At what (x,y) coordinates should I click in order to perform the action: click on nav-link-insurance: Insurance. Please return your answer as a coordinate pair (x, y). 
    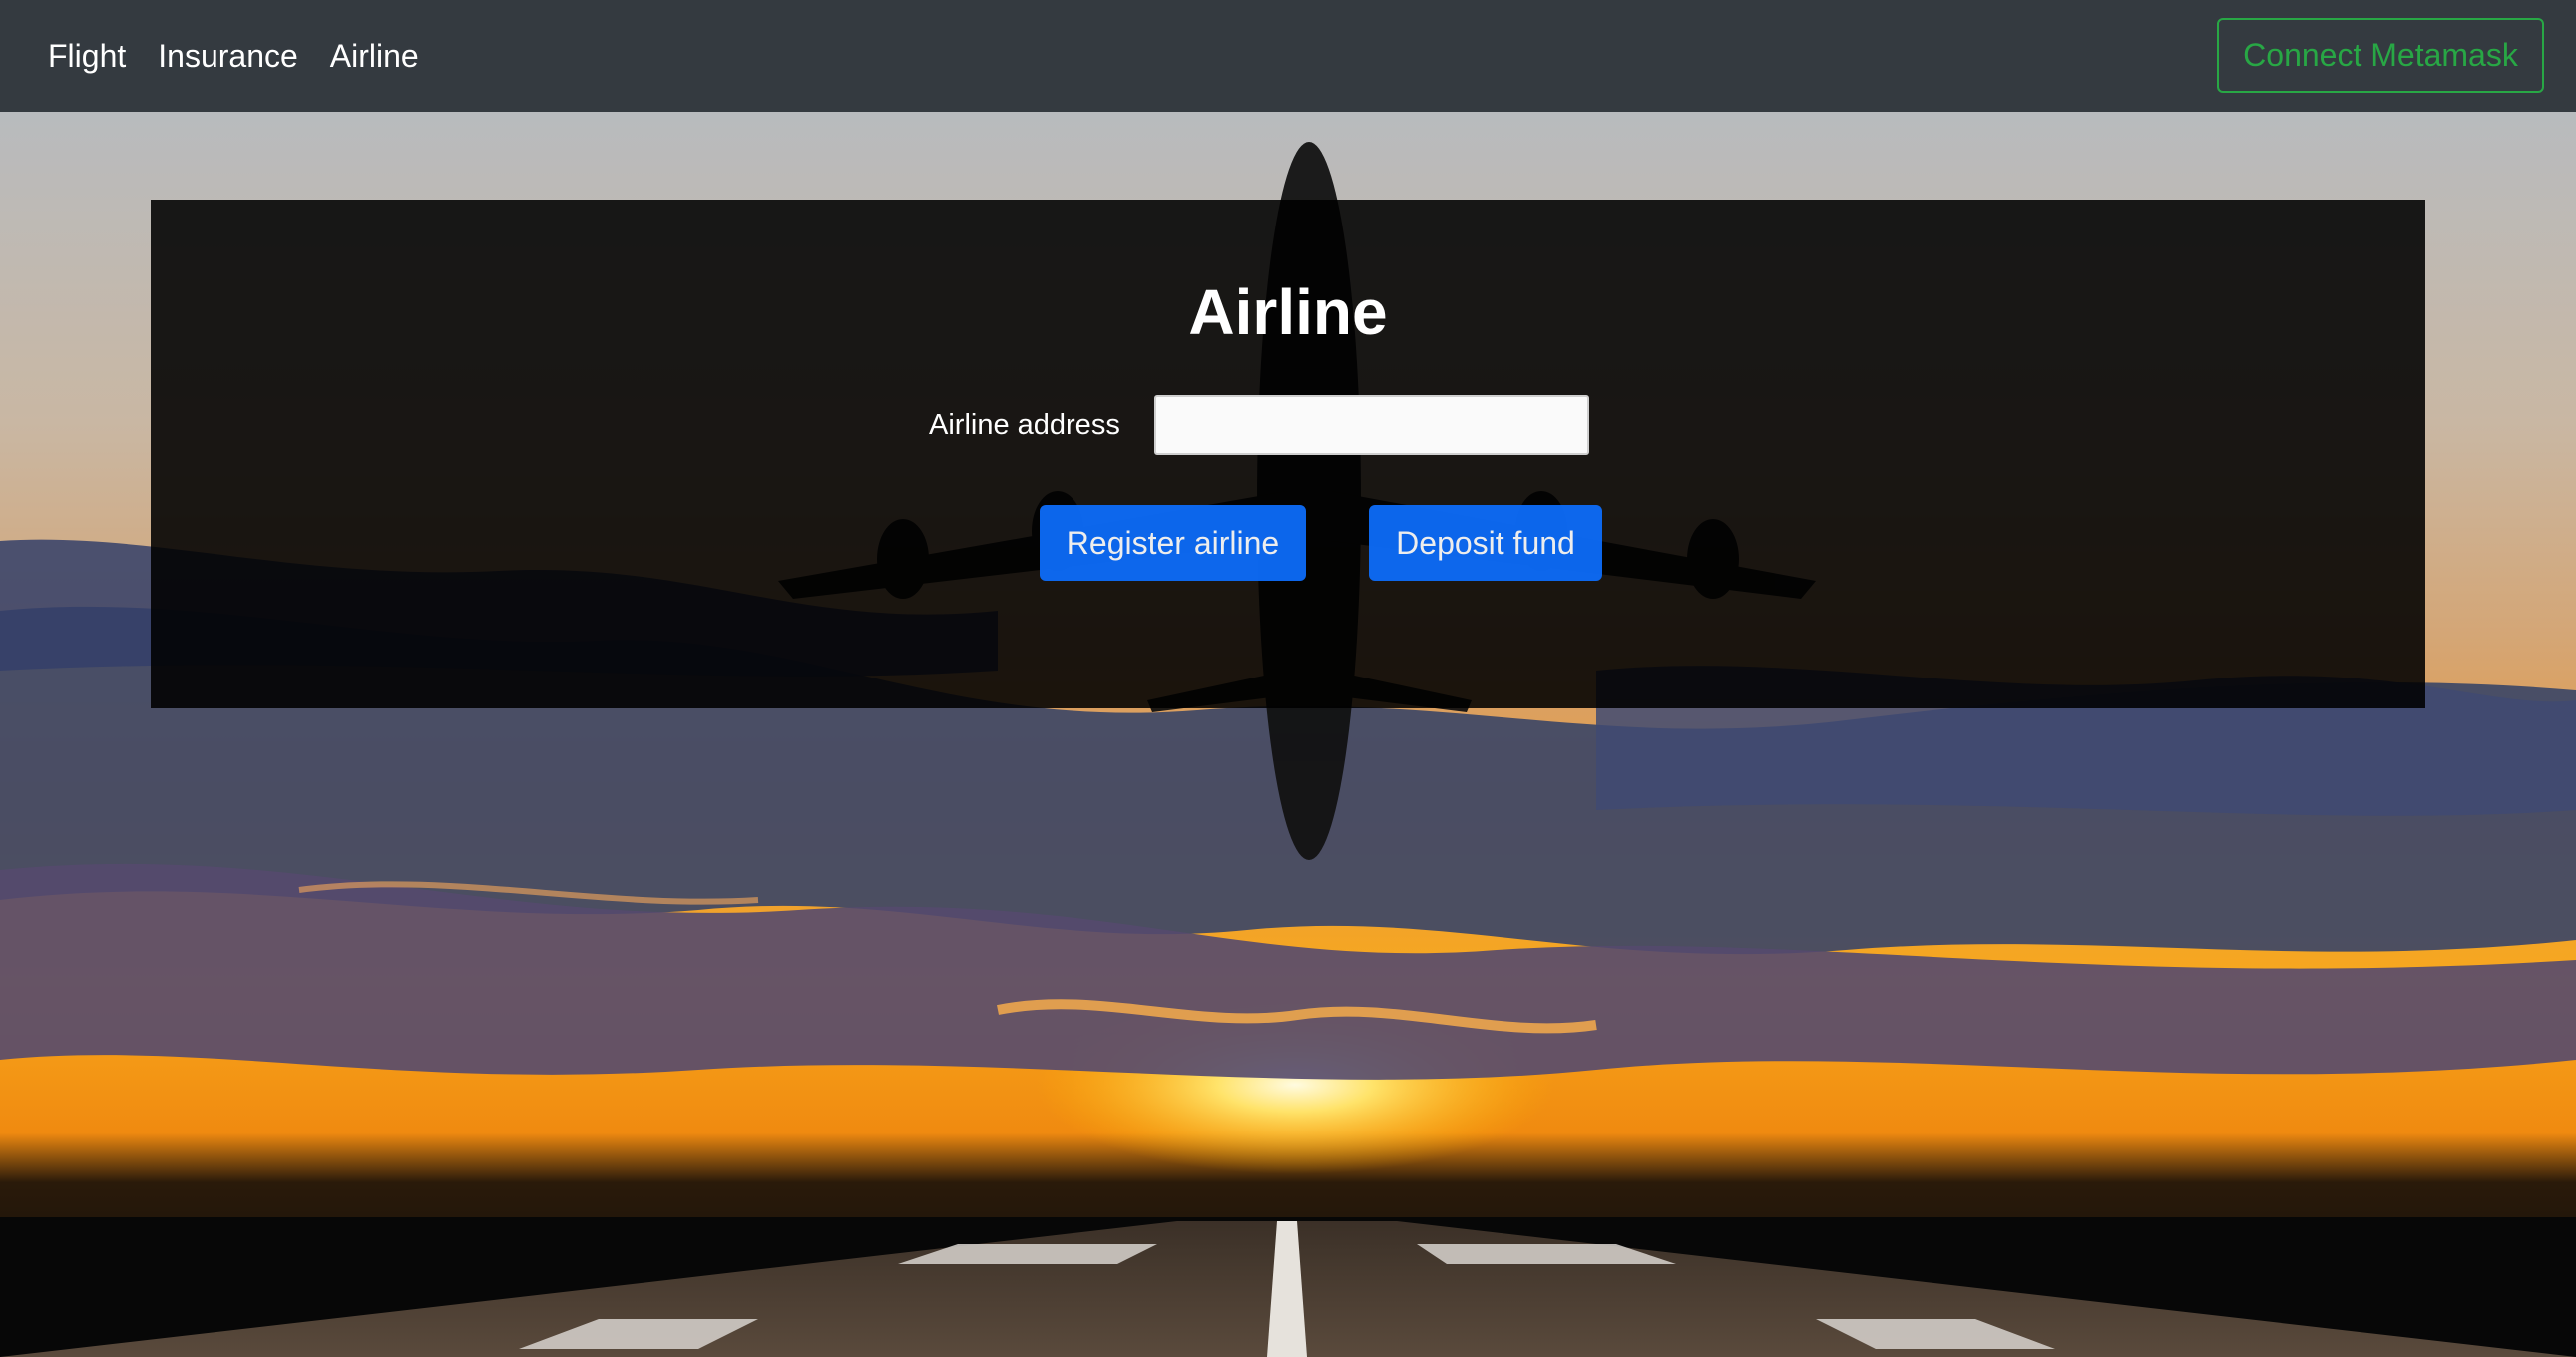
    Looking at the image, I should click on (228, 56).